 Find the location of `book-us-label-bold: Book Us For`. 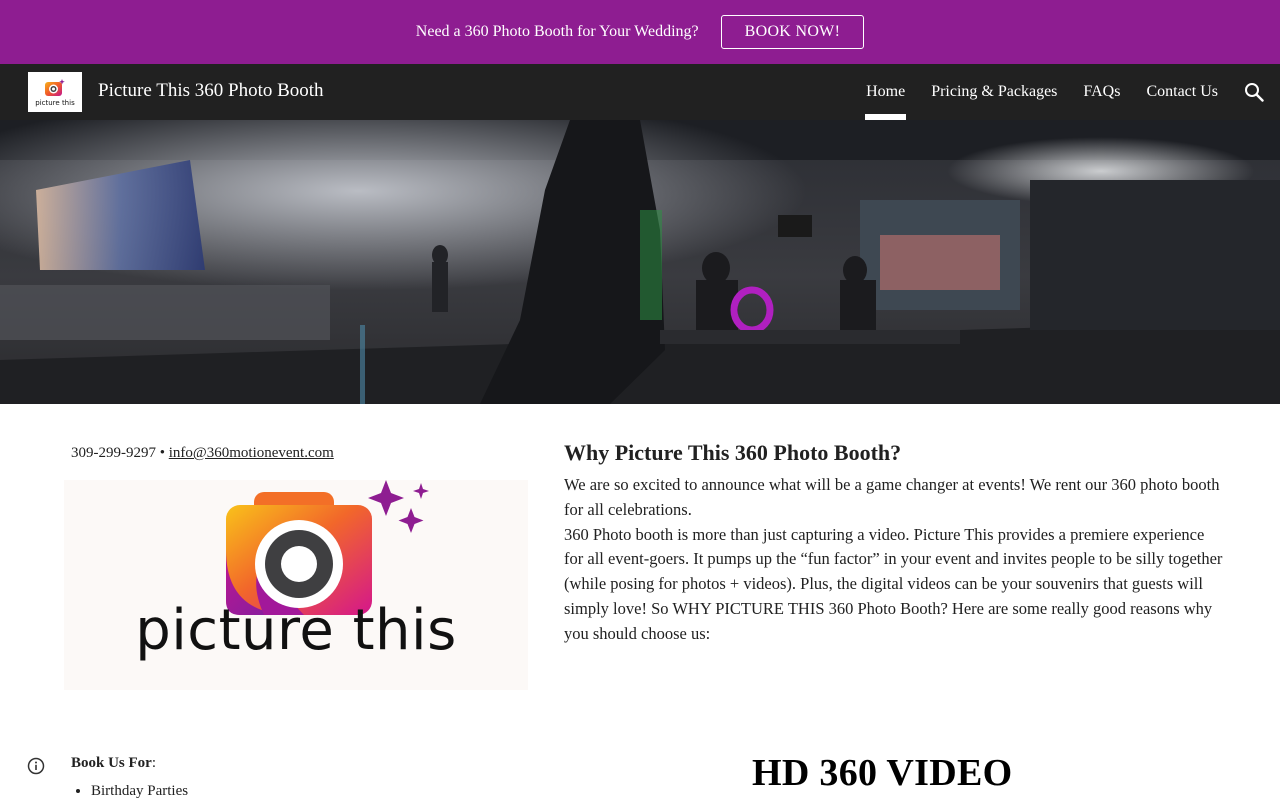

book-us-label-bold: Book Us For is located at coordinates (111, 763).